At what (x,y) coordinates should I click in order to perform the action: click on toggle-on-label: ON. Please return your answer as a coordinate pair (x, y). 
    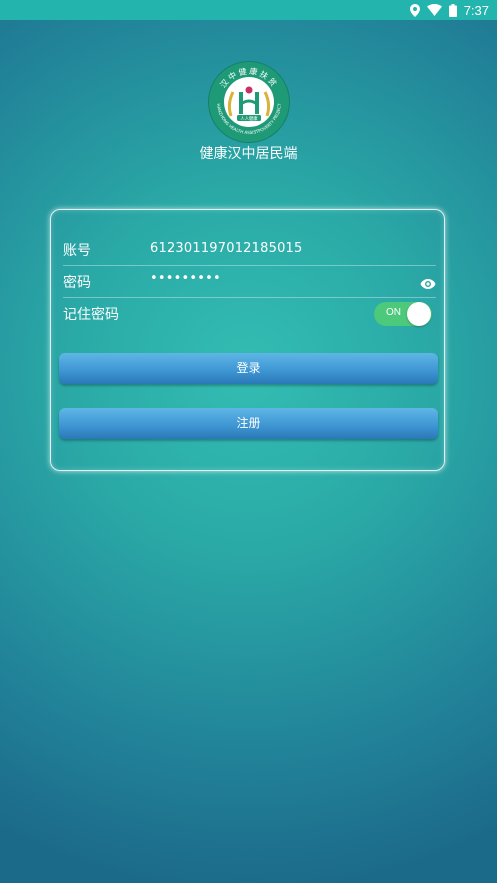
    Looking at the image, I should click on (393, 312).